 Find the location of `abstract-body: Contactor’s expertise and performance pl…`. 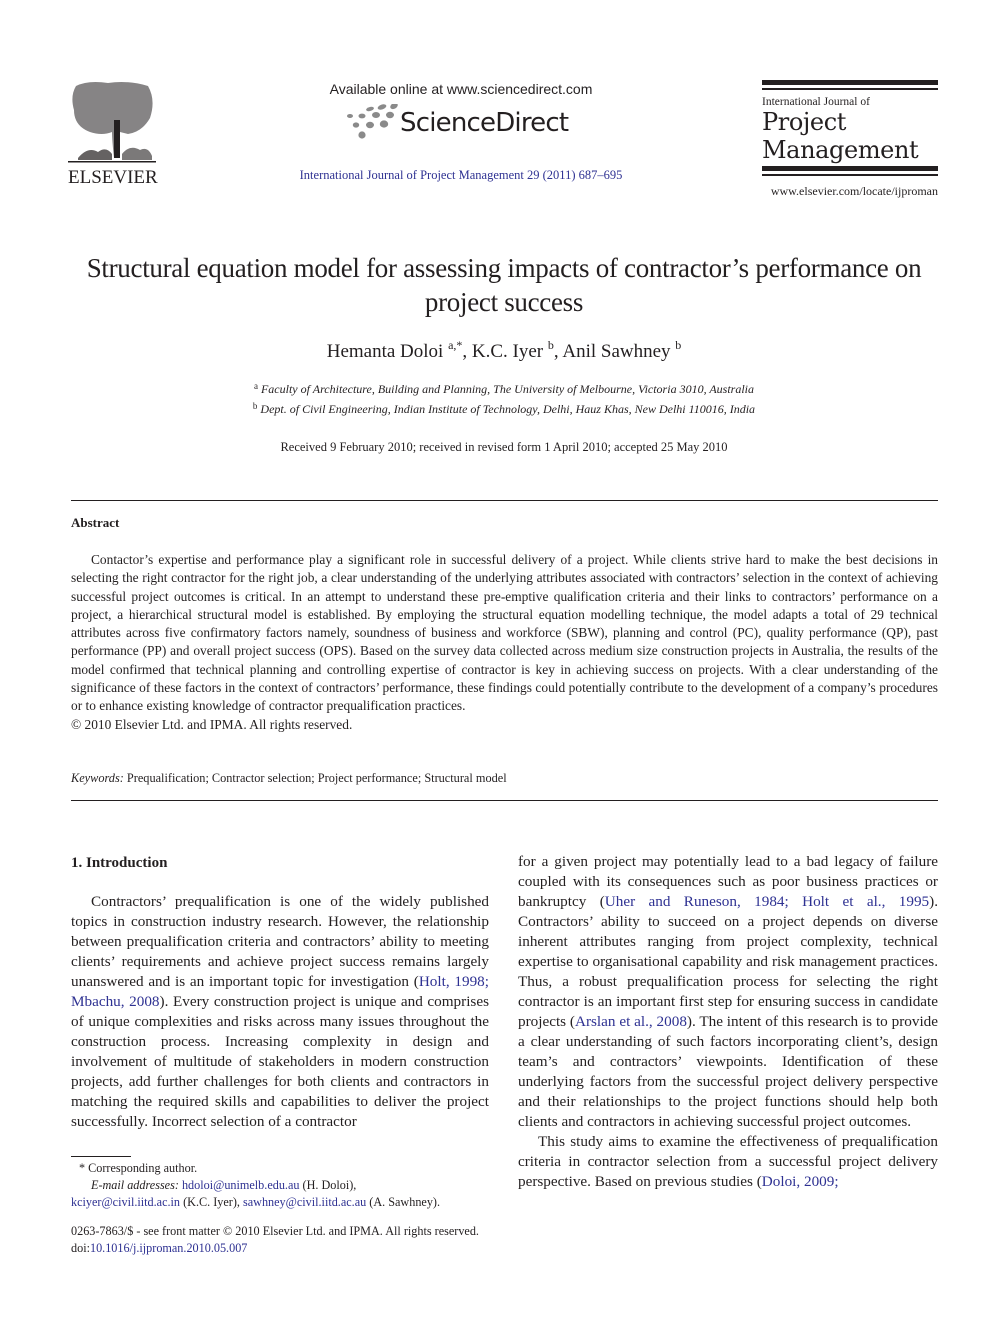

abstract-body: Contactor’s expertise and performance pl… is located at coordinates (504, 642).